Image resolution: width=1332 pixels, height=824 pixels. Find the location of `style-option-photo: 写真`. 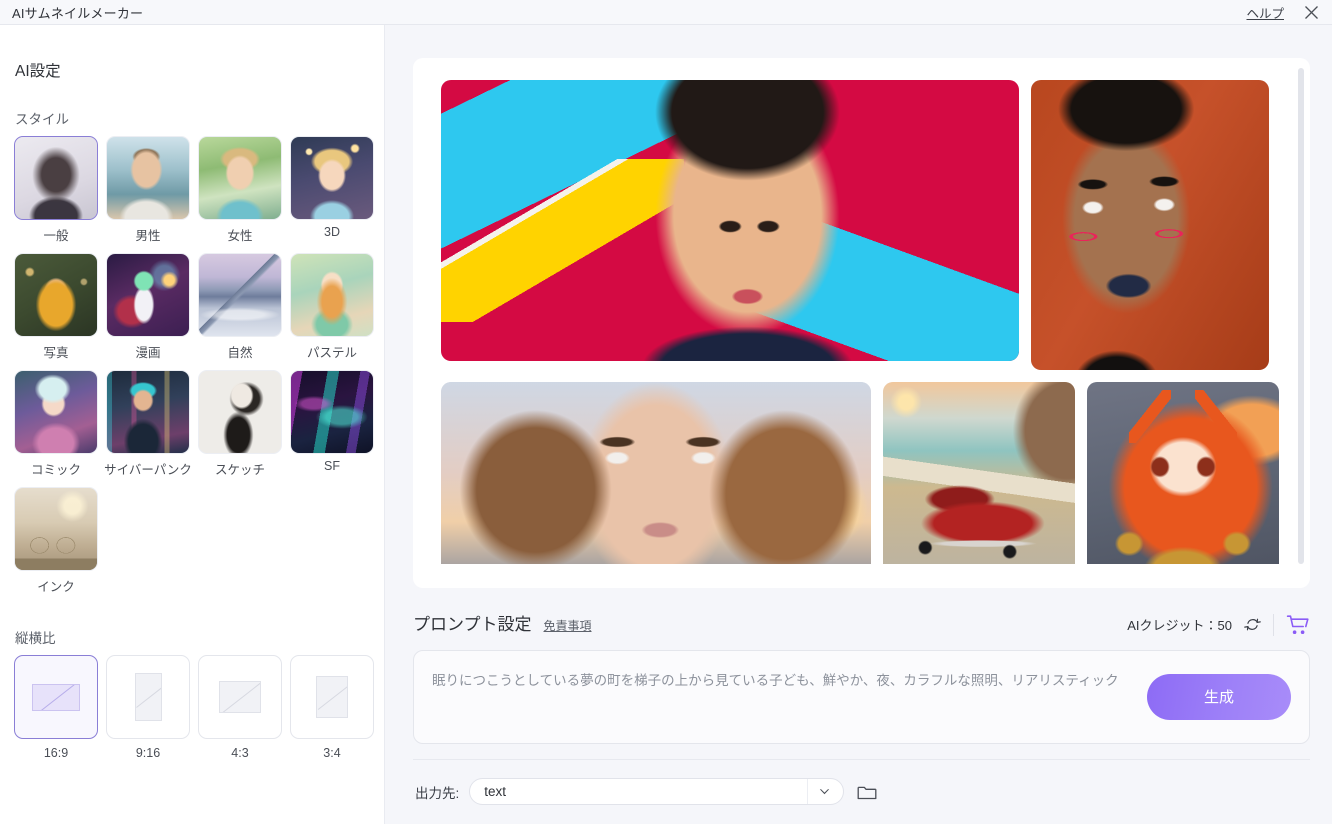

style-option-photo: 写真 is located at coordinates (56, 309).